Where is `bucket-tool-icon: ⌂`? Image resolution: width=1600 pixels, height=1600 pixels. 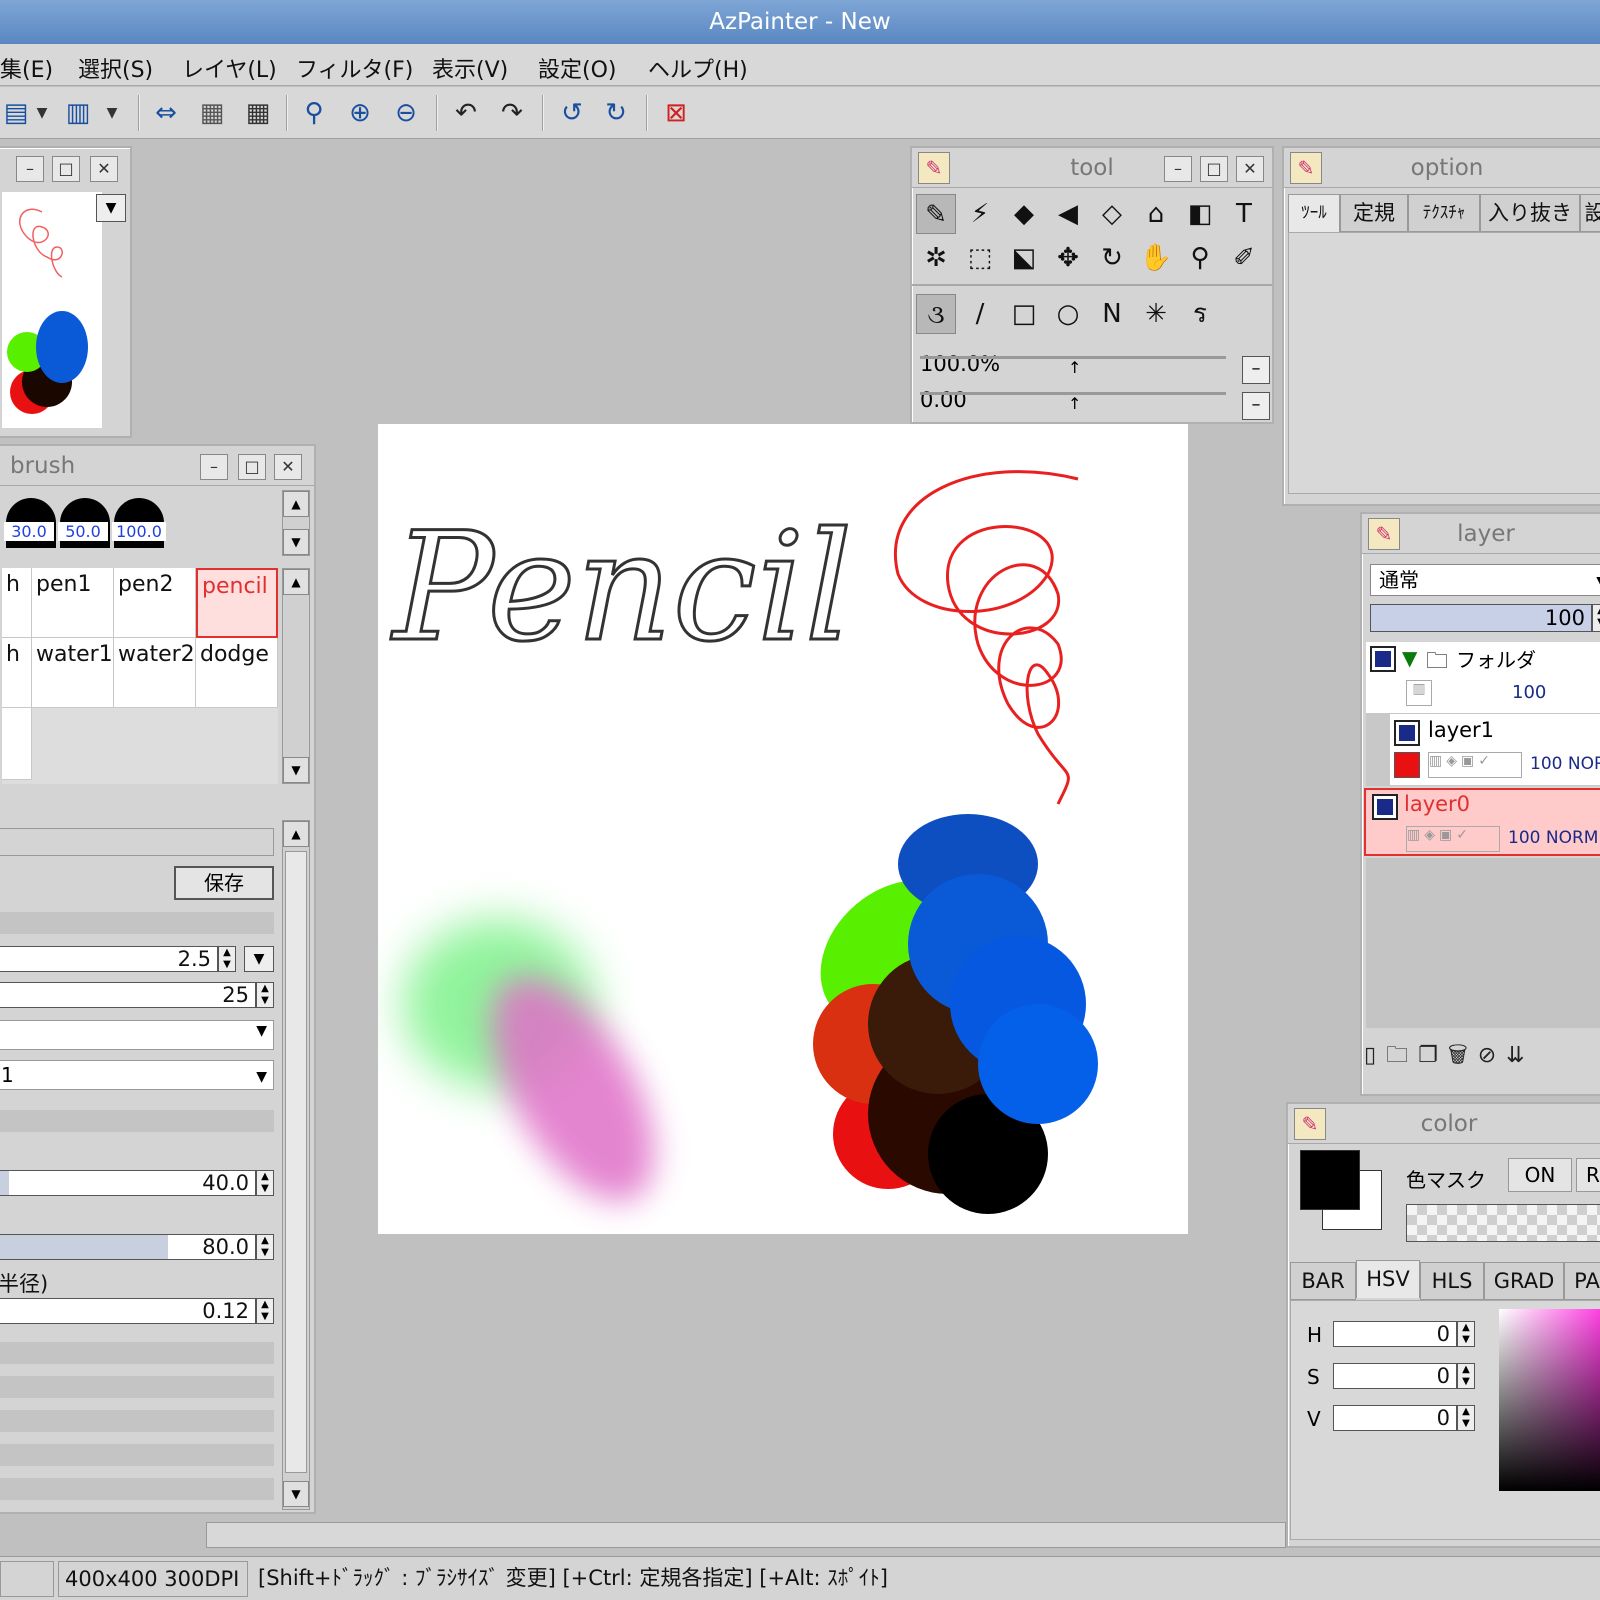 bucket-tool-icon: ⌂ is located at coordinates (1156, 214).